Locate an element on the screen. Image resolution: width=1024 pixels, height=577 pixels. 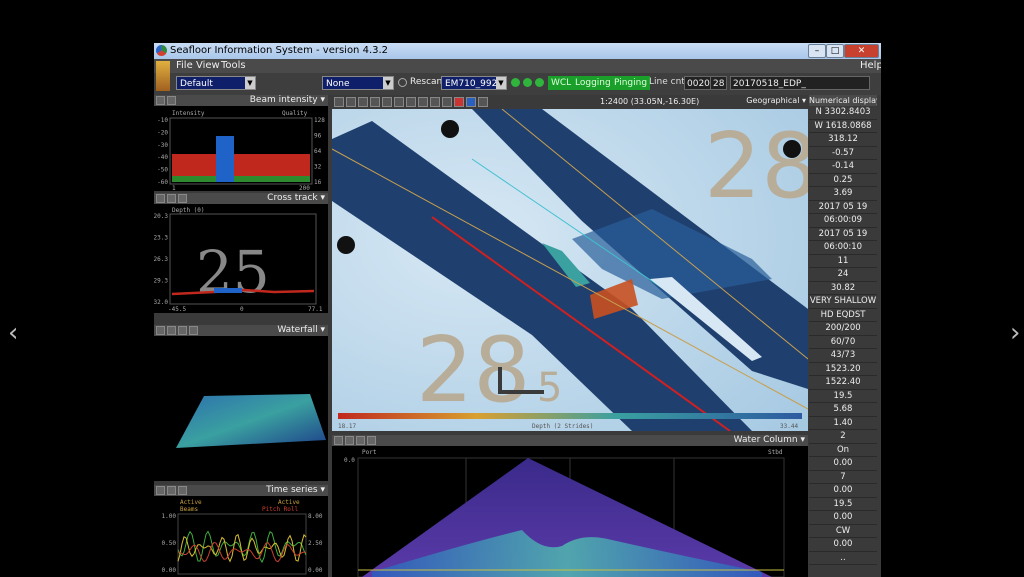
numerical-value: HD EQDST is located at coordinates (843, 315).